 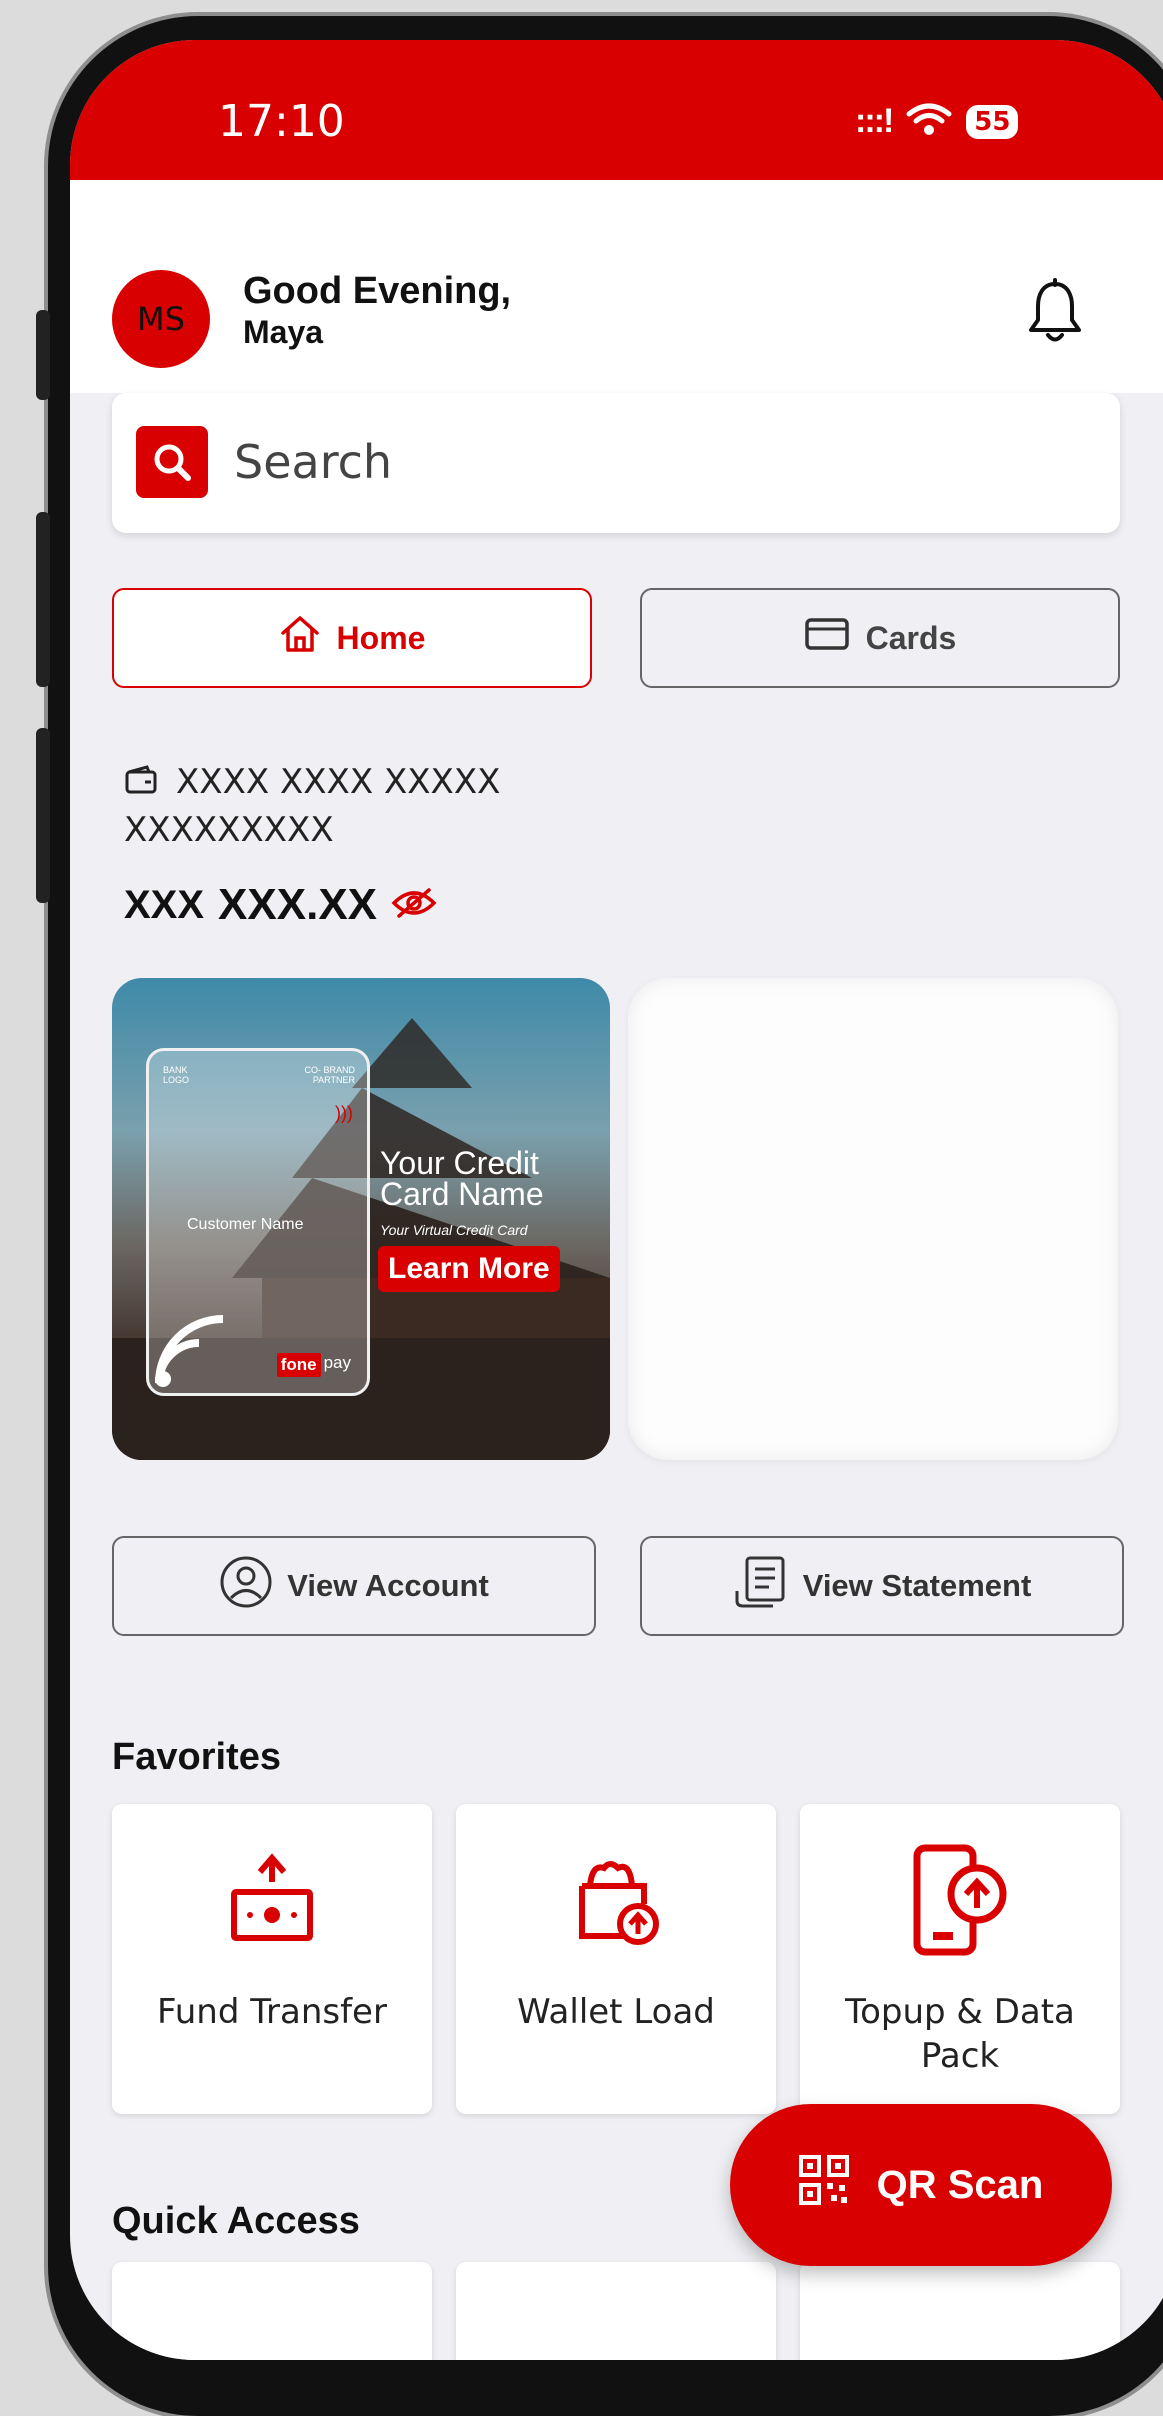 I want to click on fonepay-logo: fone pay, so click(x=313, y=1365).